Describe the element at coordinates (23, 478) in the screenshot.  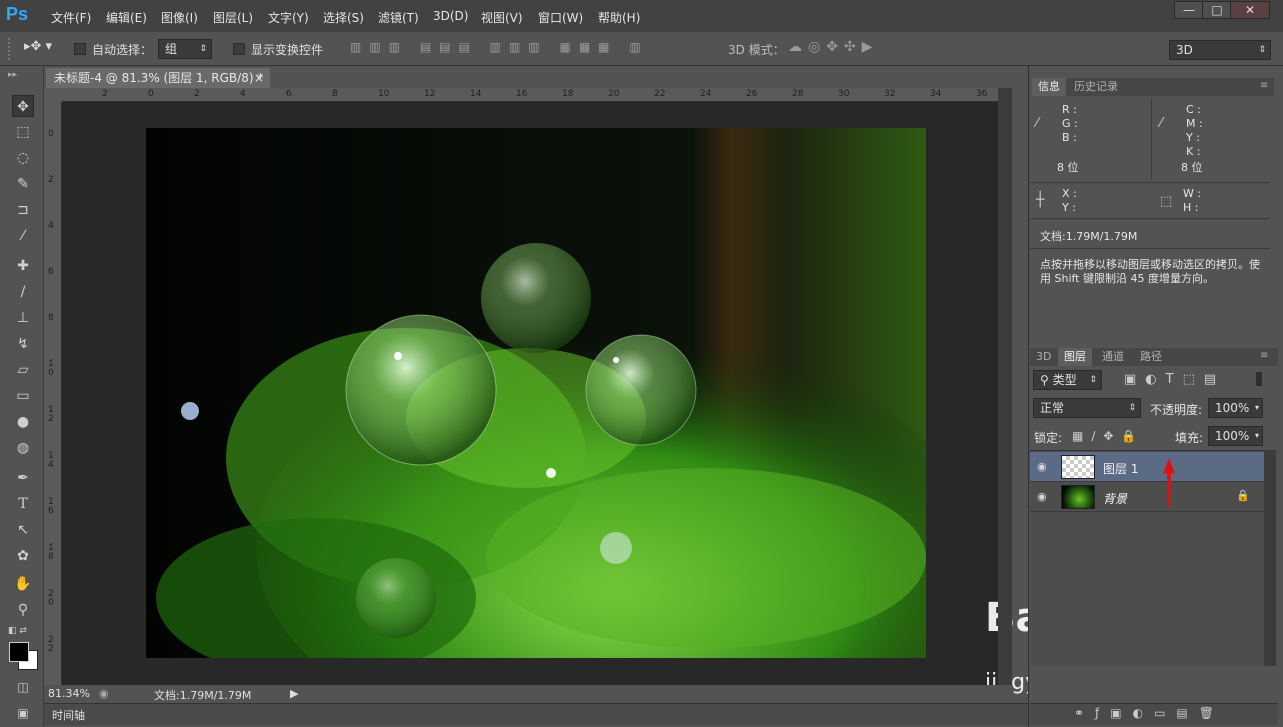
I see `pen-tool-icon: ✒` at that location.